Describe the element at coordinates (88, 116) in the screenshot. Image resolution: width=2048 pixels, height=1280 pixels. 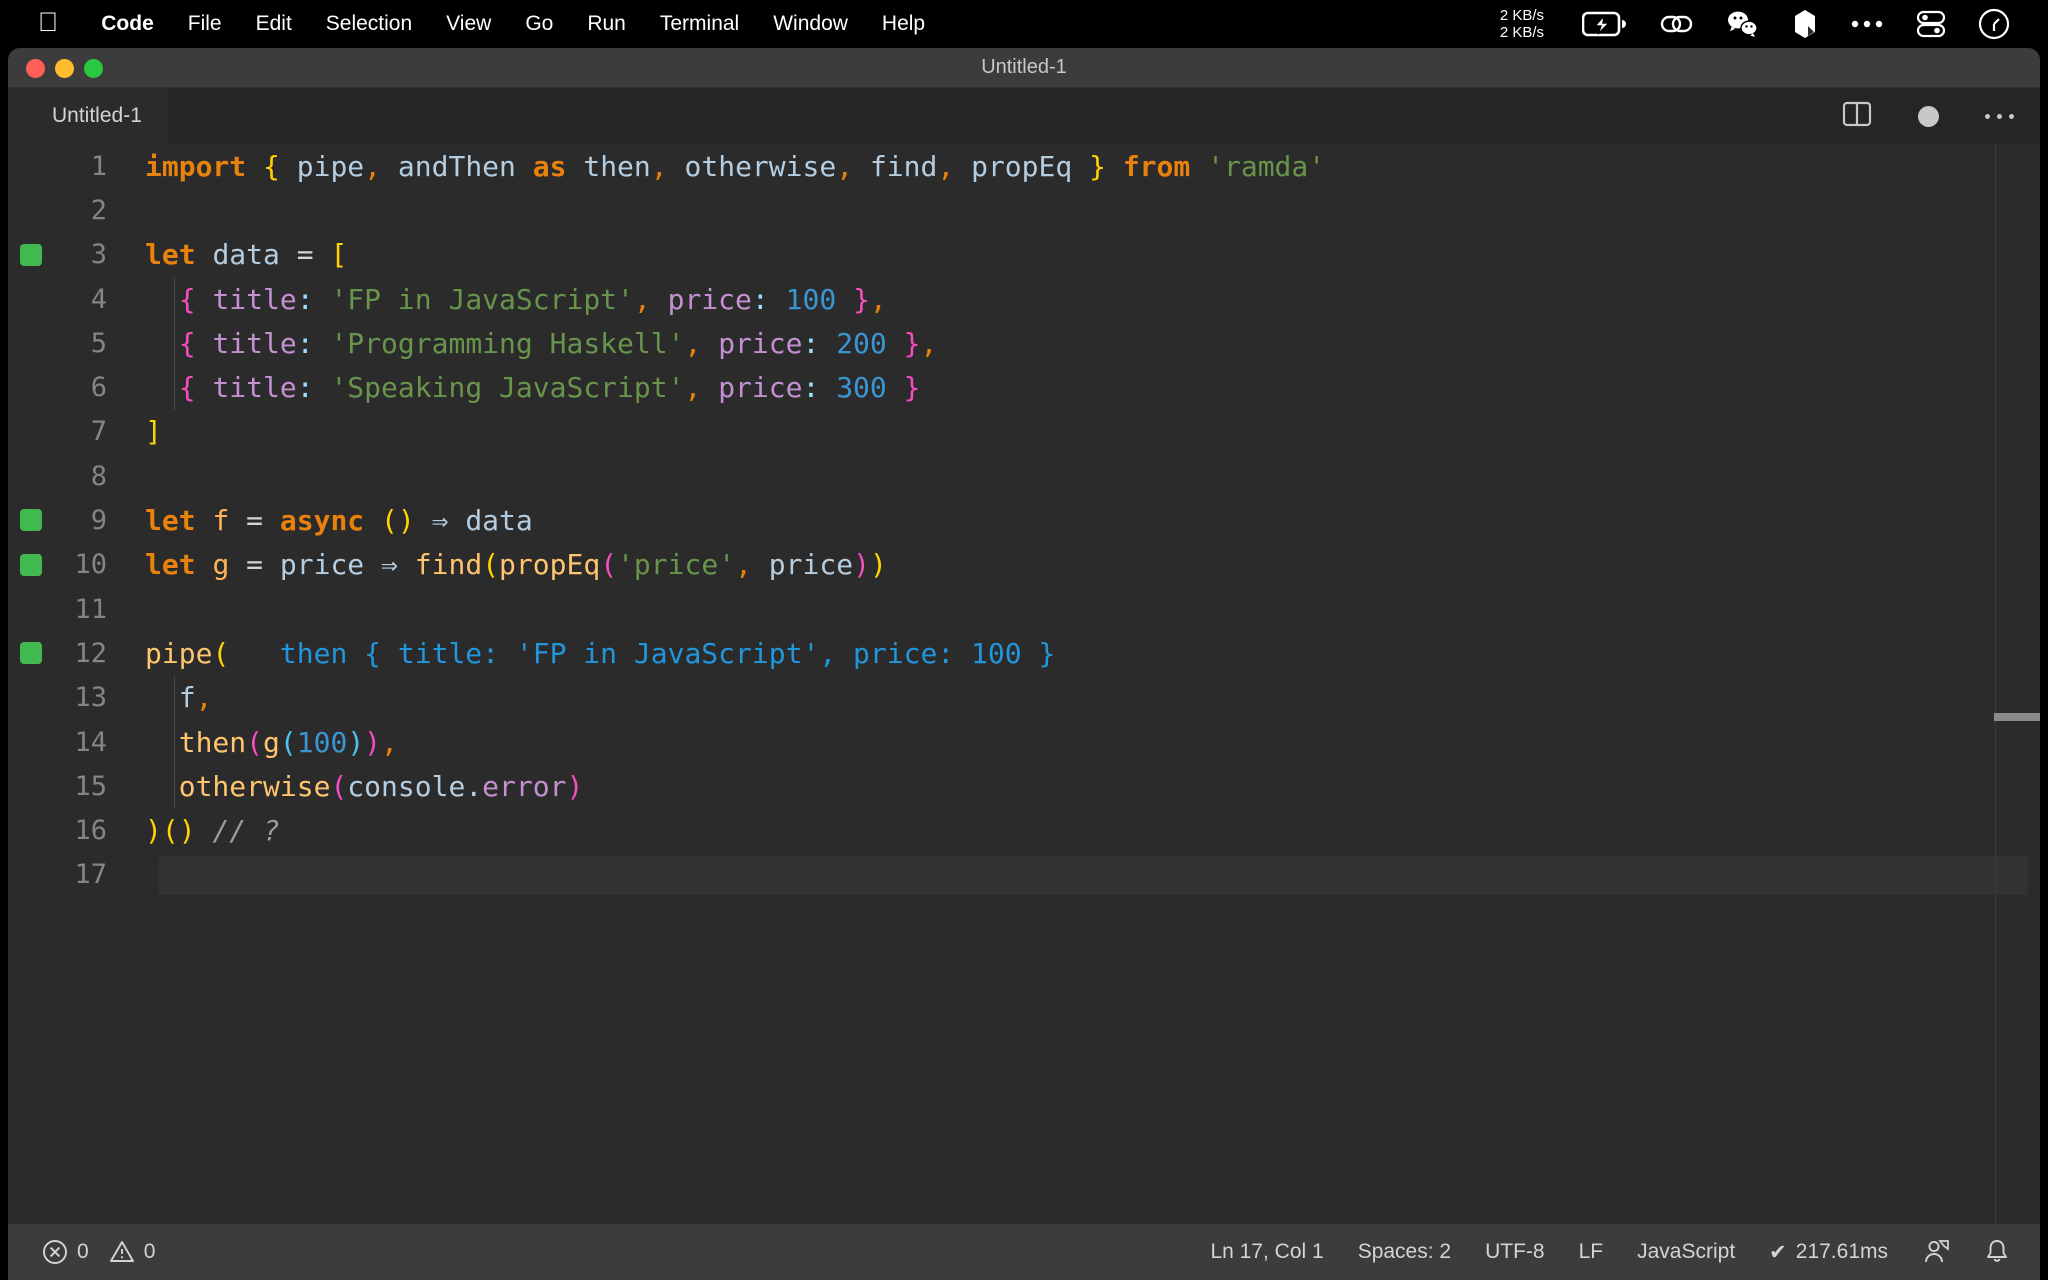
I see `editor-tab-untitled-1: Untitled-1` at that location.